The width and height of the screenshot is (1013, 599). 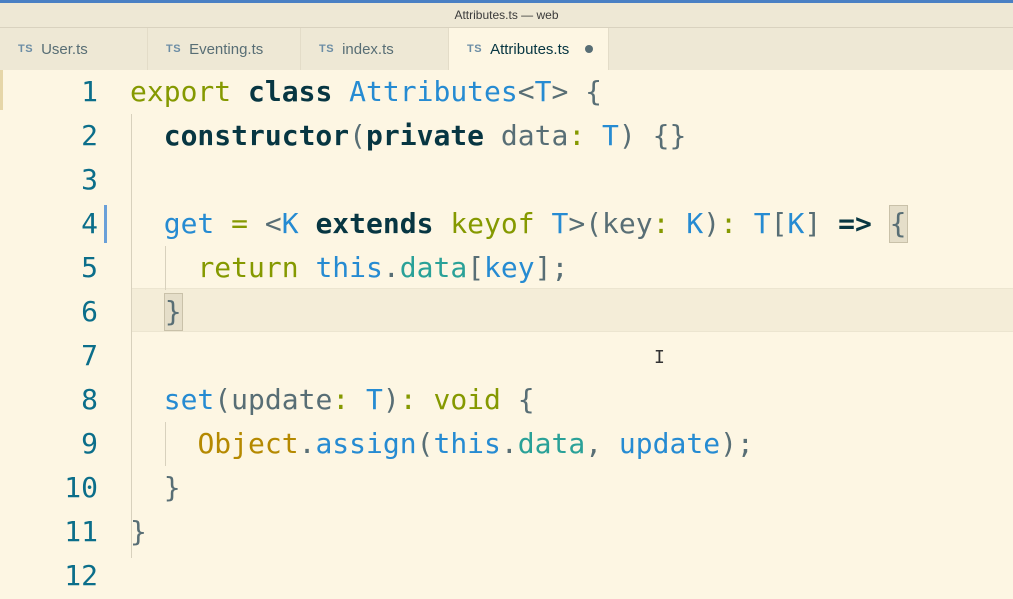 What do you see at coordinates (366, 91) in the screenshot?
I see `code-text: export class Attributes<T> {` at bounding box center [366, 91].